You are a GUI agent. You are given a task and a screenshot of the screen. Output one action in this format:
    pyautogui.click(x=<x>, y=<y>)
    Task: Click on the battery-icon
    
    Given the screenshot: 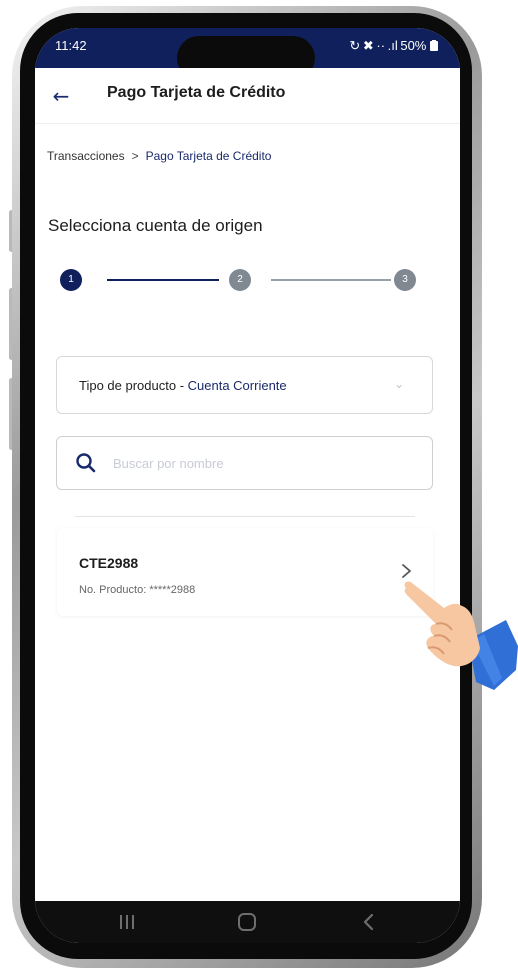 What is the action you would take?
    pyautogui.click(x=434, y=45)
    